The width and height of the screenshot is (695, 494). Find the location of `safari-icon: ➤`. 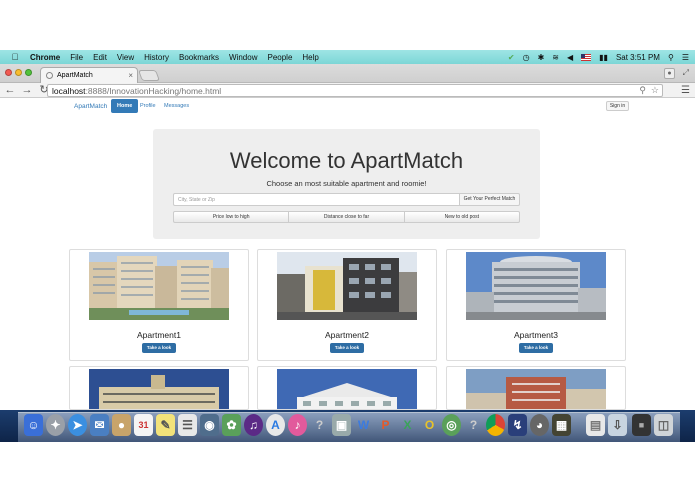

safari-icon: ➤ is located at coordinates (77, 425).